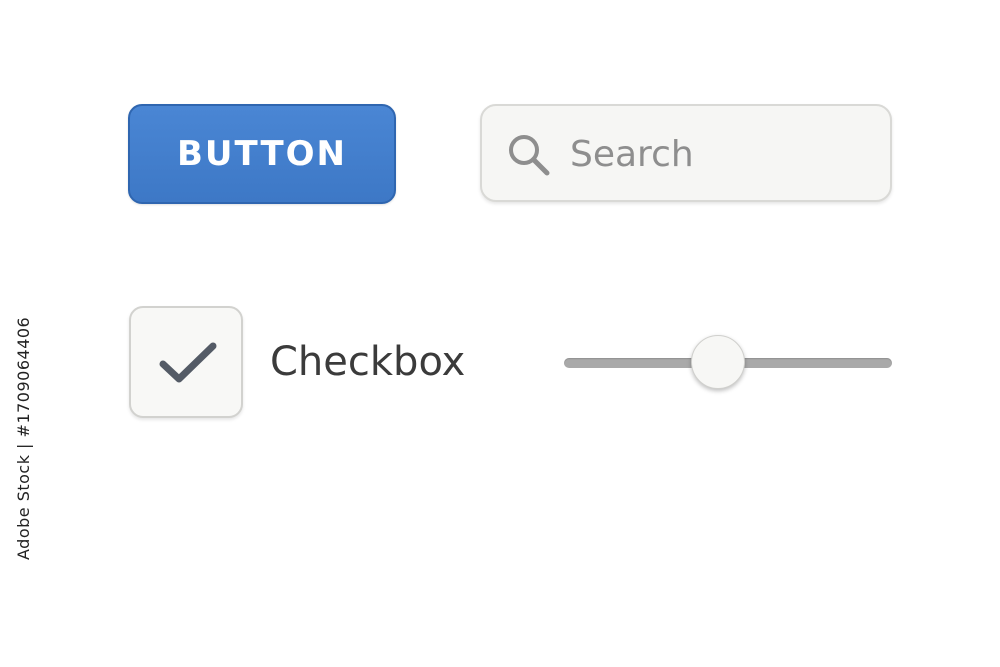 The image size is (1000, 667). I want to click on primary-button: BUTTON, so click(262, 154).